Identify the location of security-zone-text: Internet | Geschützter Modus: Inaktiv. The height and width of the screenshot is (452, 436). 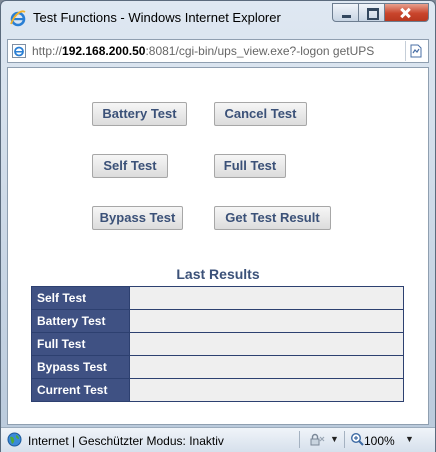
(126, 441).